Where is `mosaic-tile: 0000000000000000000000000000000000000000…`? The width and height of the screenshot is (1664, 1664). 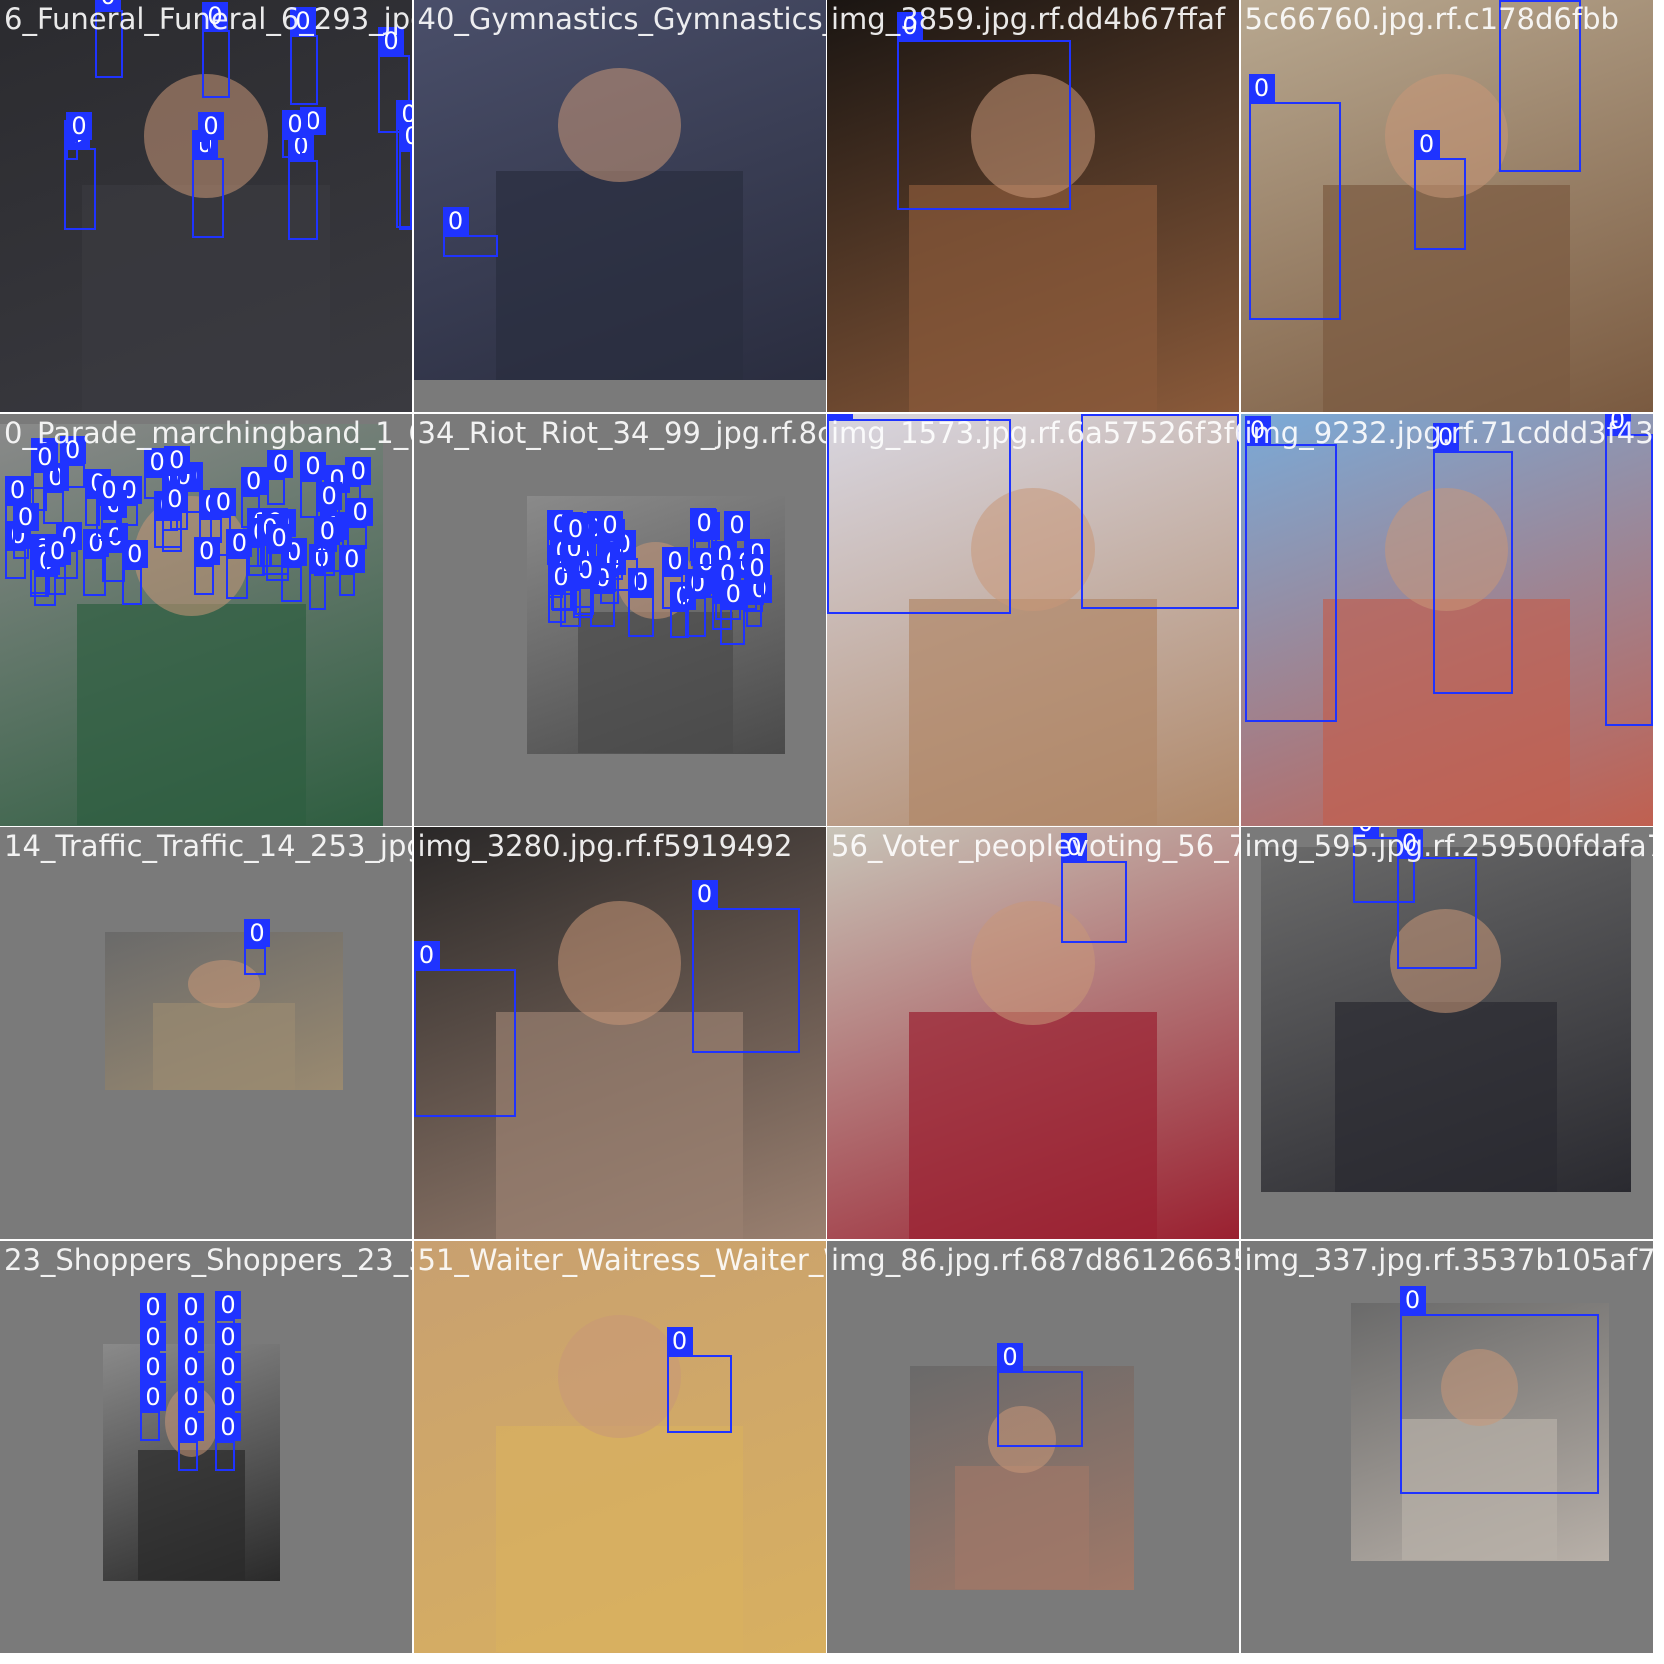 mosaic-tile: 0000000000000000000000000000000000000000… is located at coordinates (206, 619).